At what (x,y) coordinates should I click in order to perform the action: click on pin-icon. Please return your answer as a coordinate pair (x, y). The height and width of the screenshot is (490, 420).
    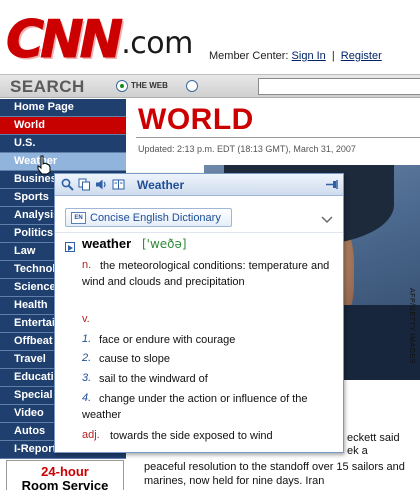
    Looking at the image, I should click on (332, 184).